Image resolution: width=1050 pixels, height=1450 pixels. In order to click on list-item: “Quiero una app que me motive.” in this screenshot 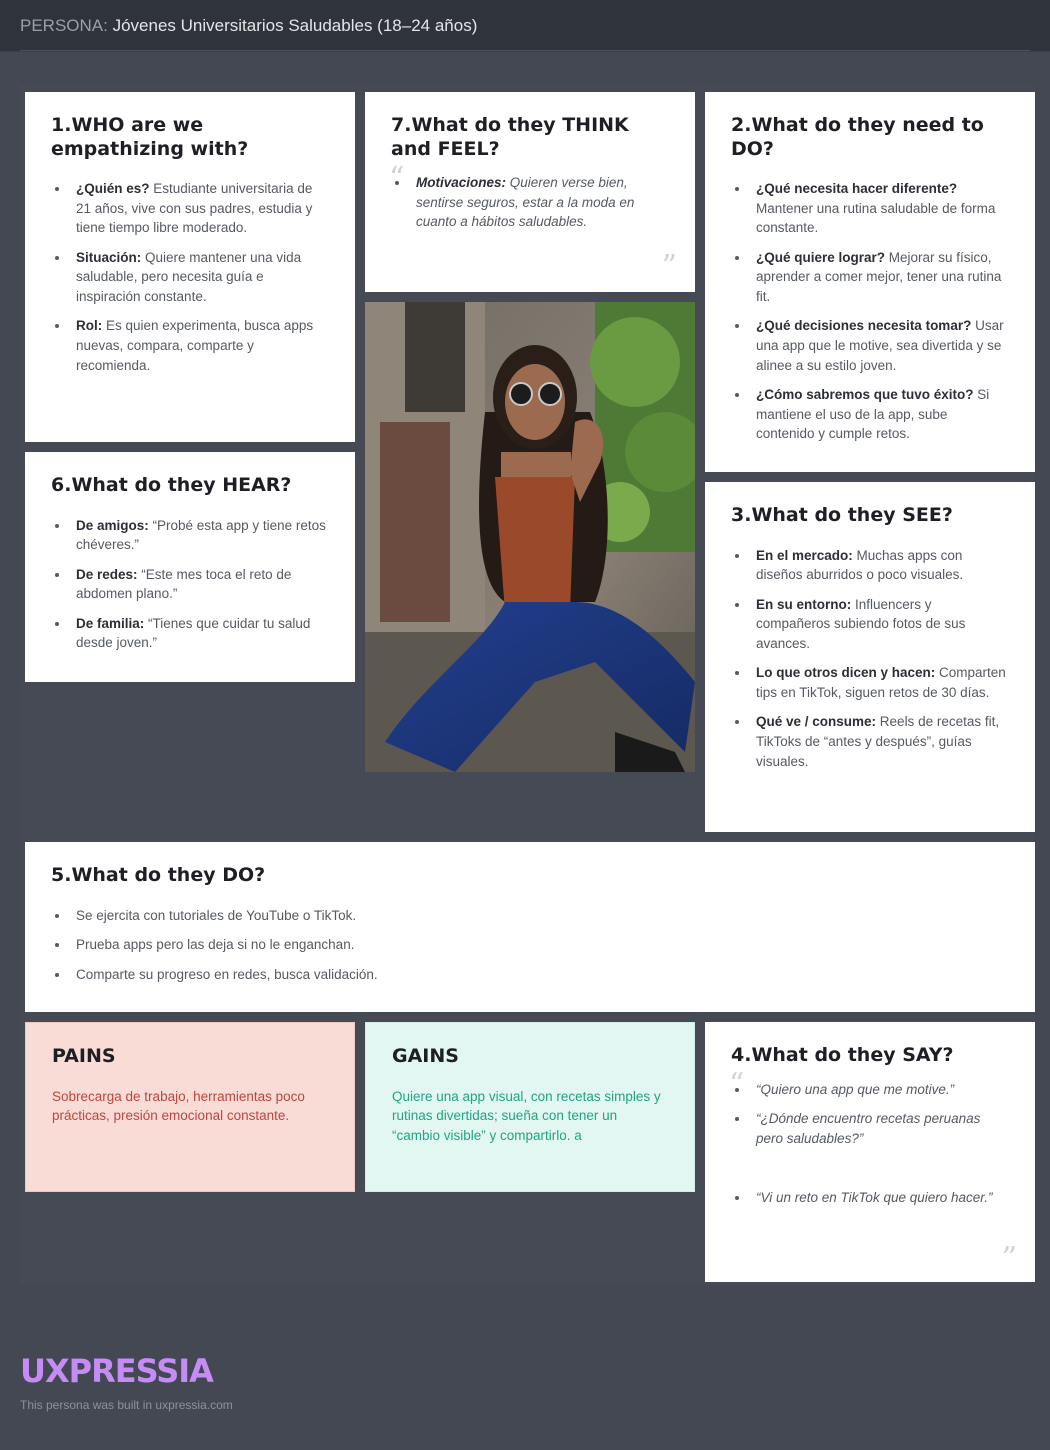, I will do `click(870, 1090)`.